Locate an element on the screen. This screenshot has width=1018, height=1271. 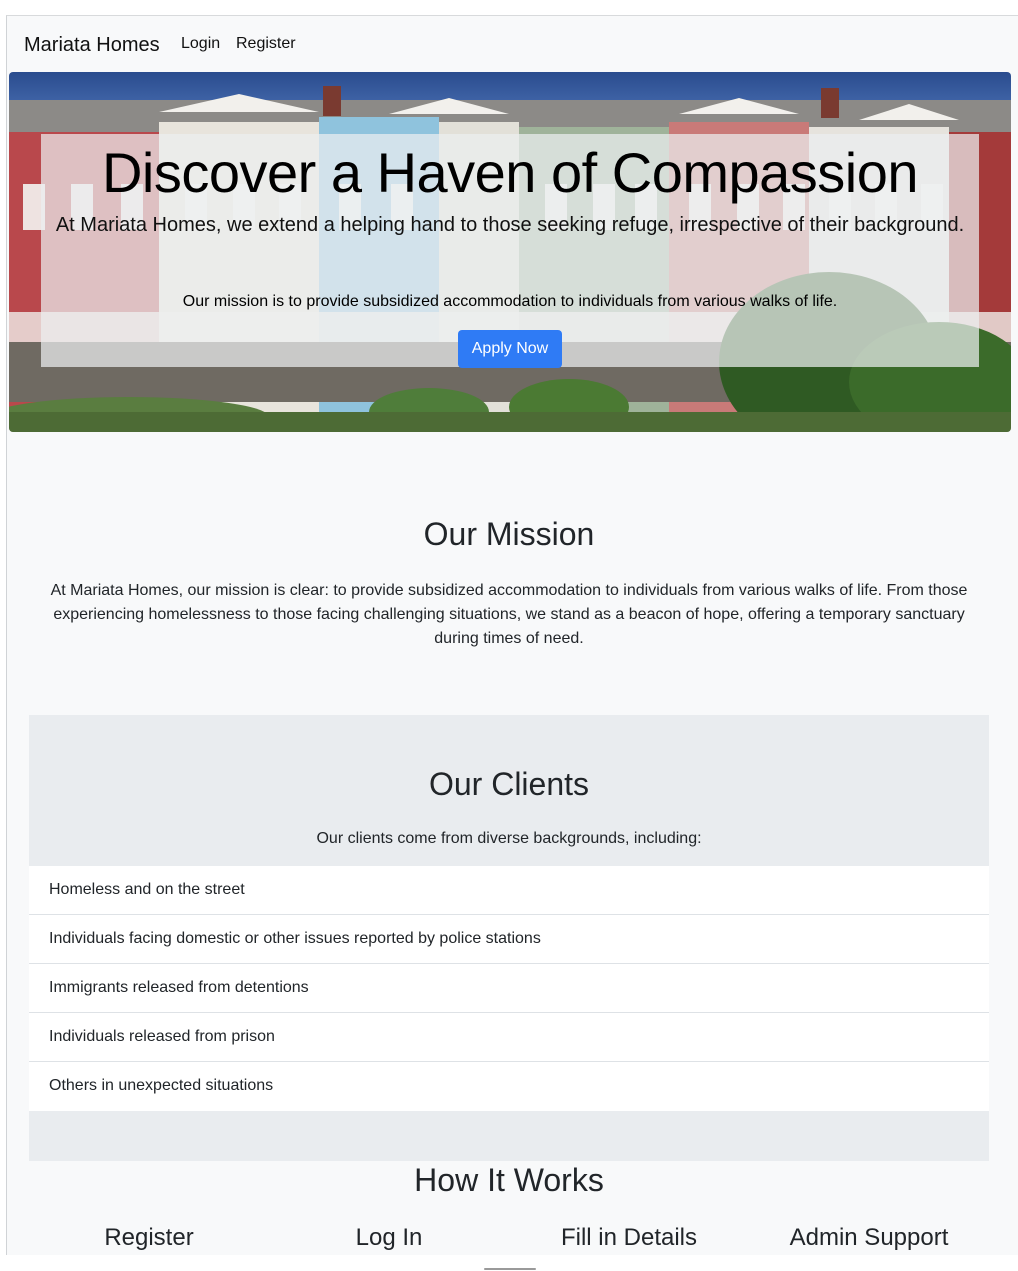
list-item: Immigrants released from detentions is located at coordinates (509, 988).